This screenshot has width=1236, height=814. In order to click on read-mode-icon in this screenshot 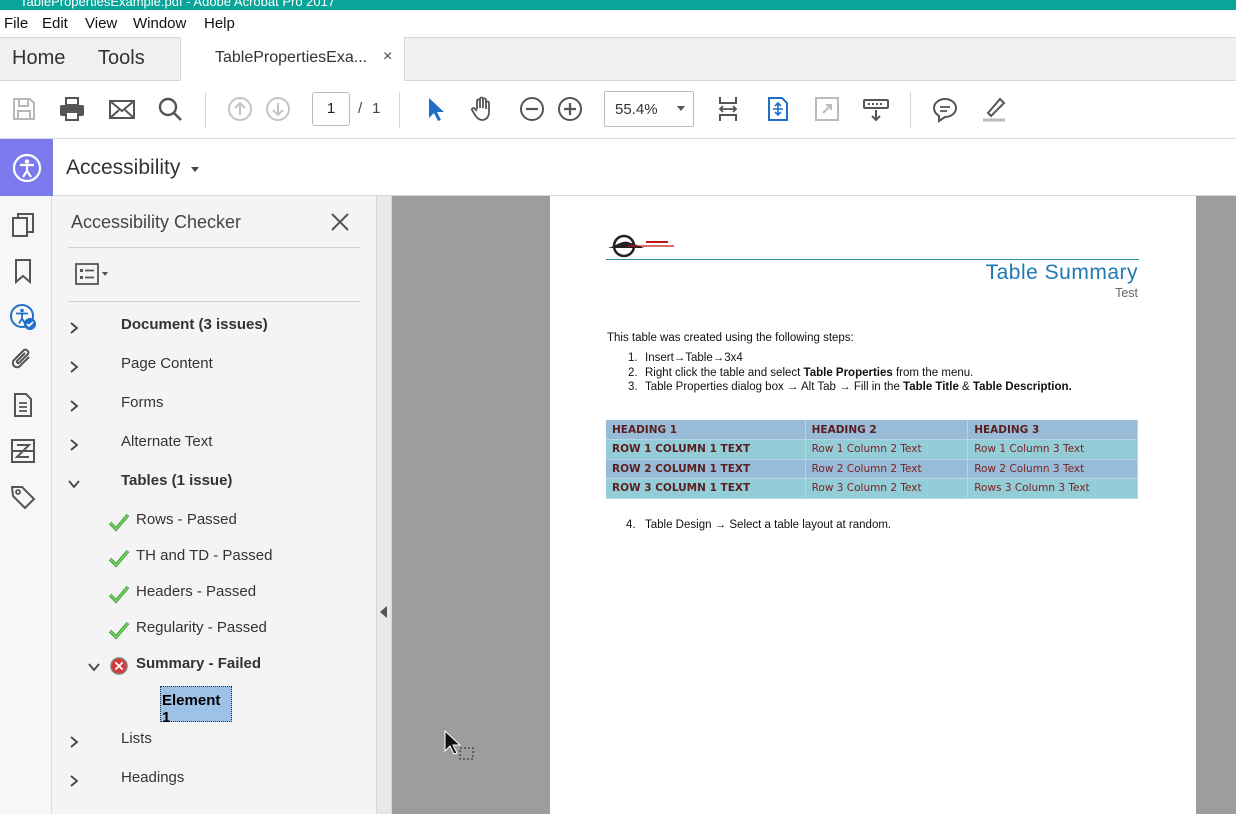, I will do `click(876, 109)`.